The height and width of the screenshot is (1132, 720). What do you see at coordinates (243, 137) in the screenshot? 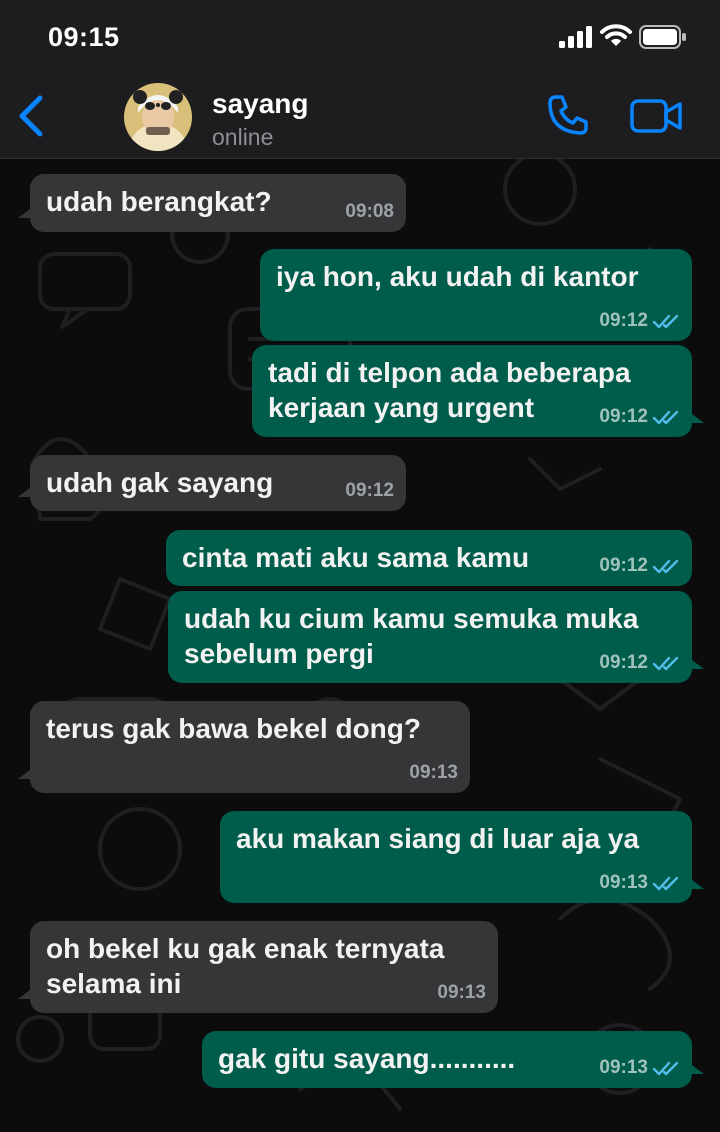
I see `contact-status: online` at bounding box center [243, 137].